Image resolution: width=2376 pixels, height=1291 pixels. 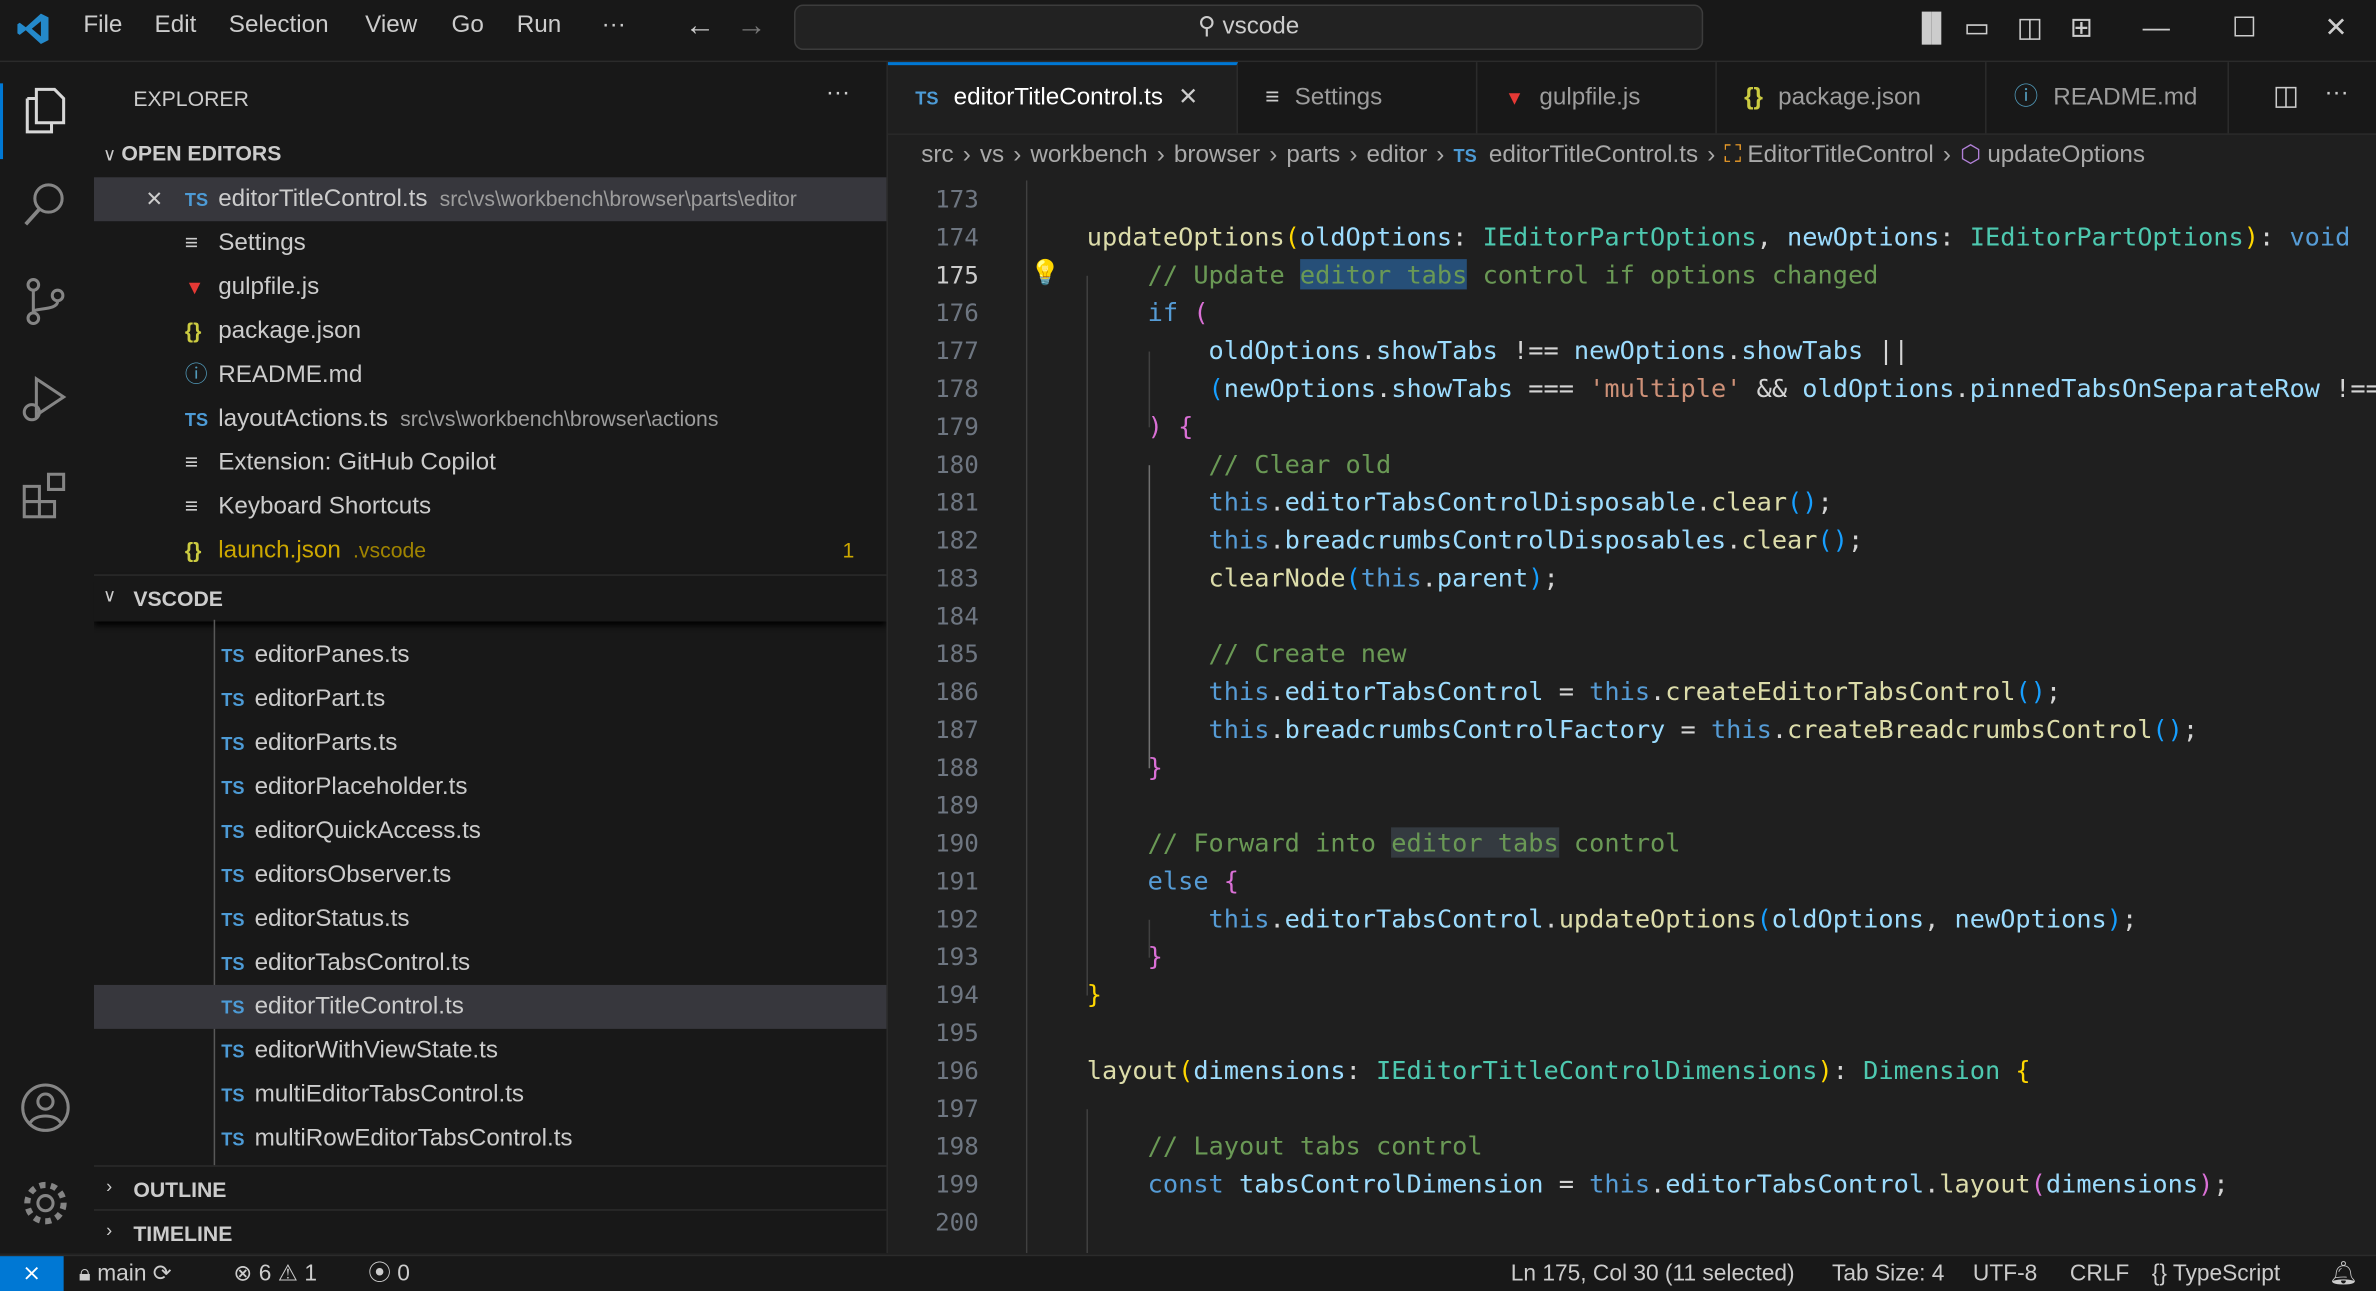 I want to click on command-center-search: ⚲ vscode, so click(x=1249, y=27).